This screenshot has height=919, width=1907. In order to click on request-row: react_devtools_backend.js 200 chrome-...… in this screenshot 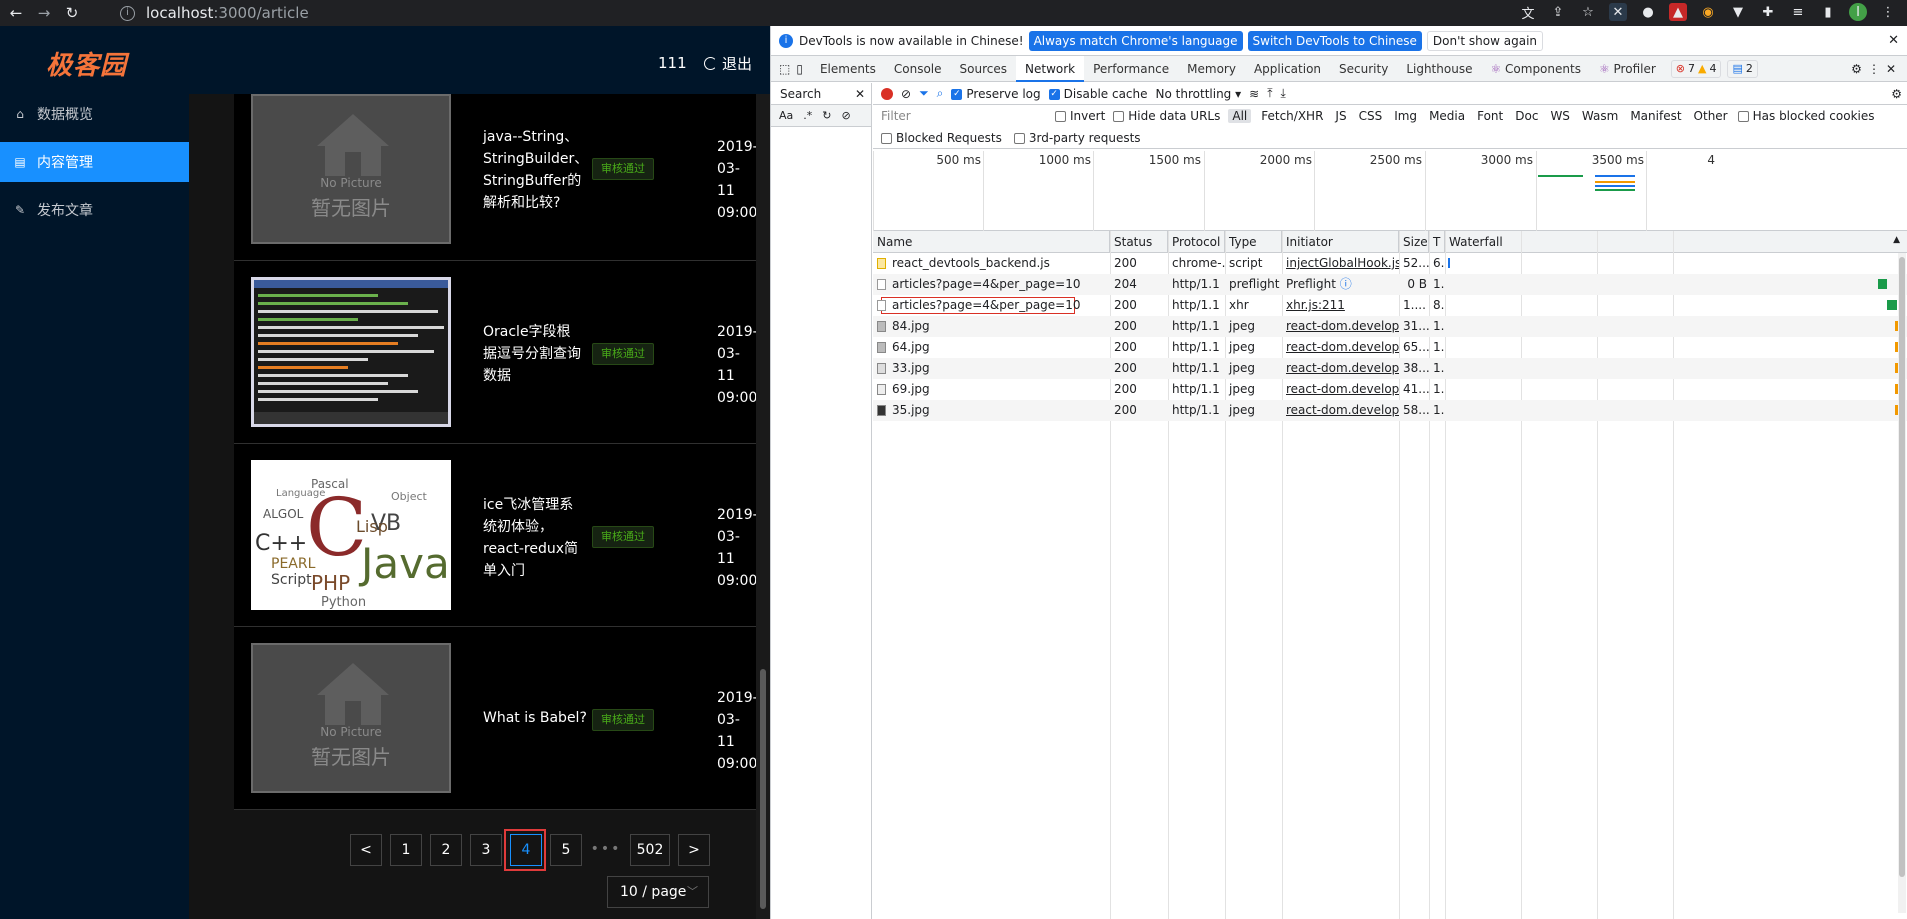, I will do `click(1390, 263)`.